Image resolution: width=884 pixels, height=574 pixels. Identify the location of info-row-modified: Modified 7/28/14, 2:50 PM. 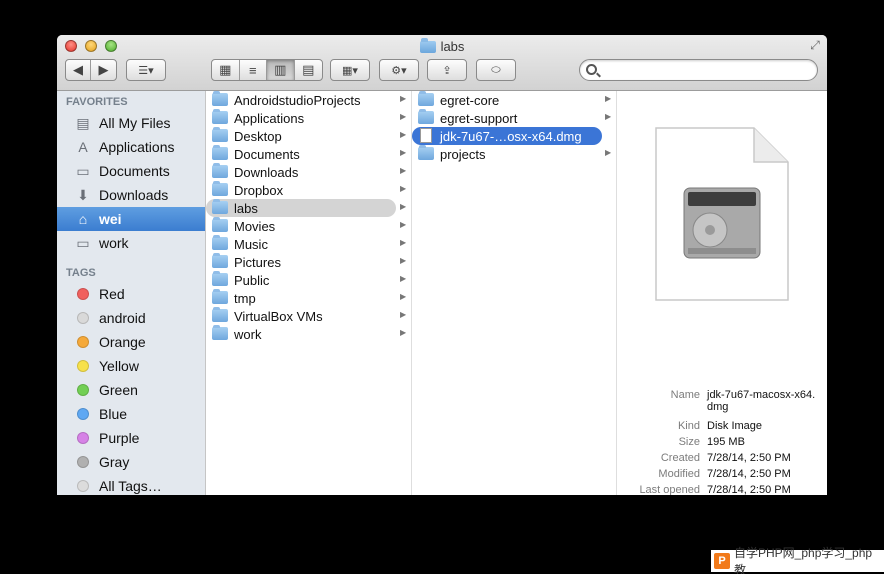
(724, 474).